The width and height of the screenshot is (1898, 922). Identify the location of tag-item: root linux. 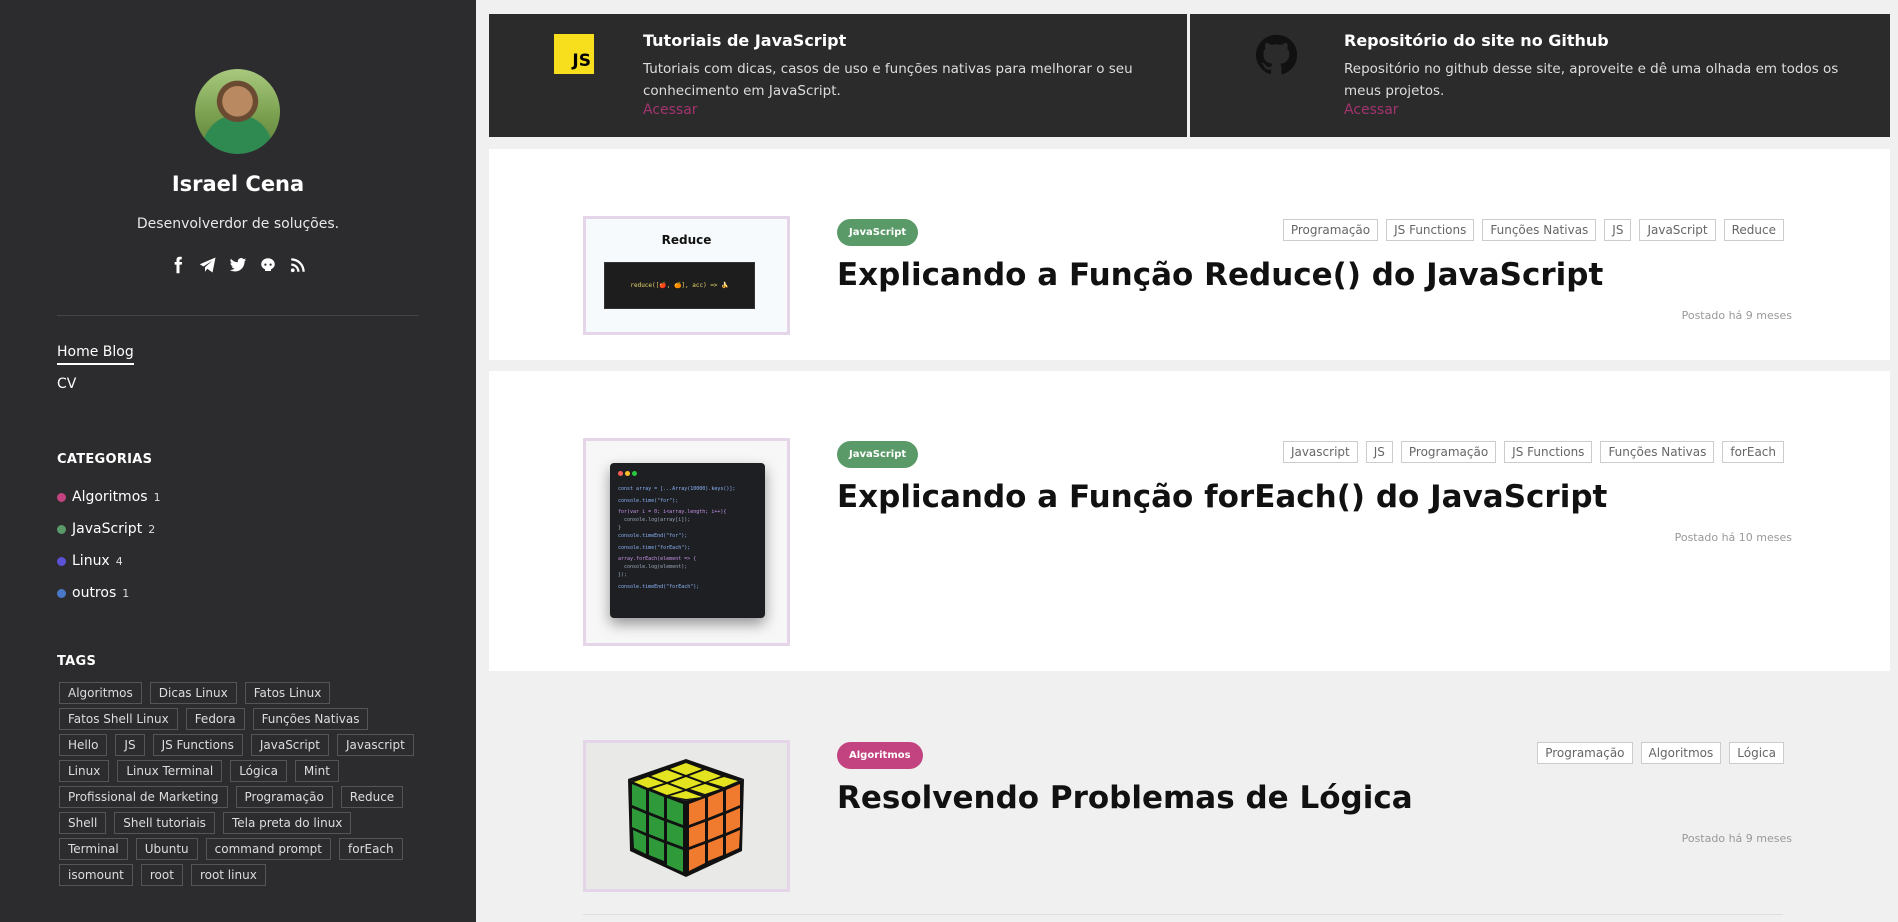
(228, 875).